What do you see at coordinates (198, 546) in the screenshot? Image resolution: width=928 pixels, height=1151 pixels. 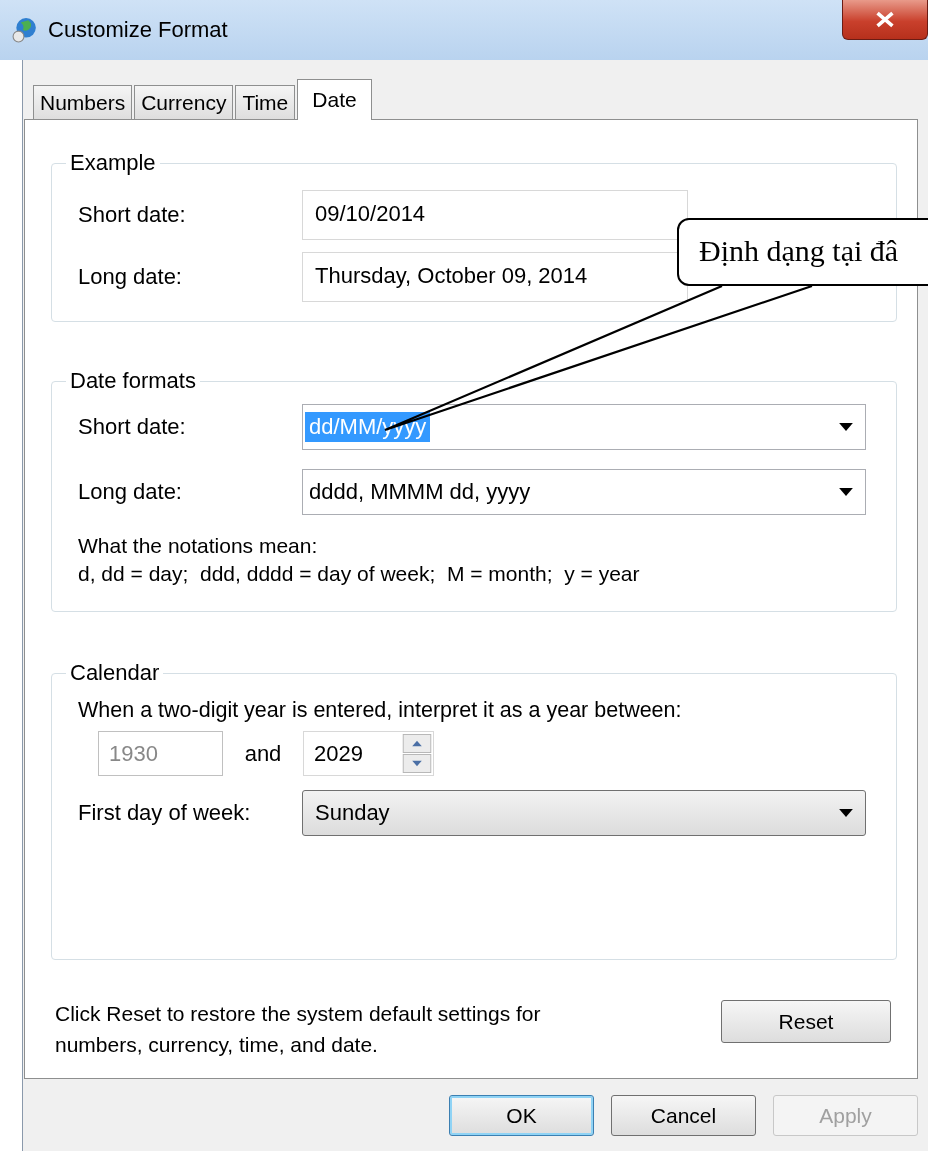 I see `notation-text: What the notations mean:` at bounding box center [198, 546].